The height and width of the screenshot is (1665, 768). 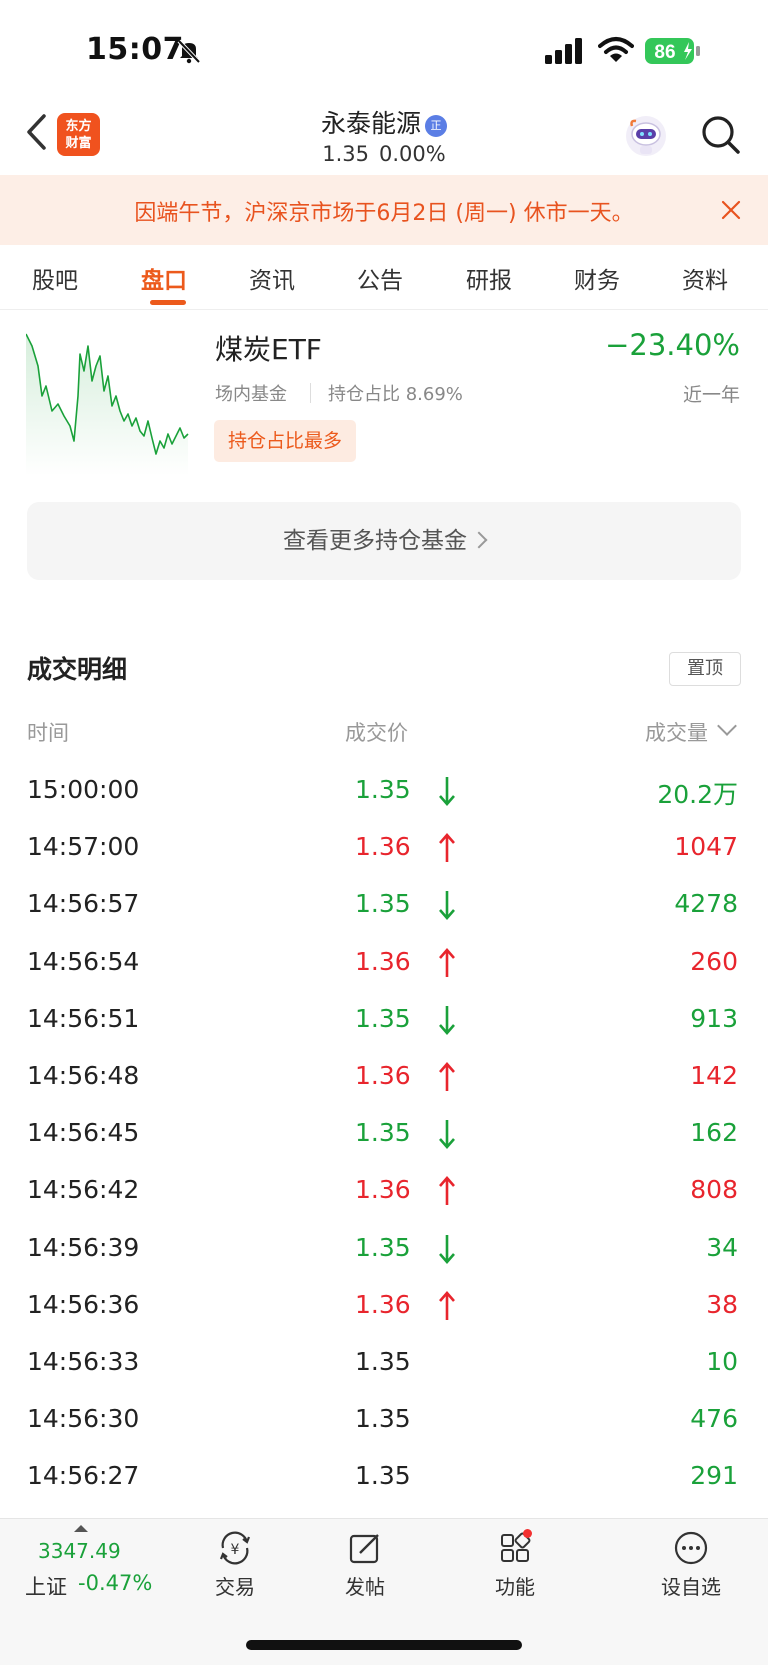 What do you see at coordinates (83, 1304) in the screenshot?
I see `trade-time: 14:56:36` at bounding box center [83, 1304].